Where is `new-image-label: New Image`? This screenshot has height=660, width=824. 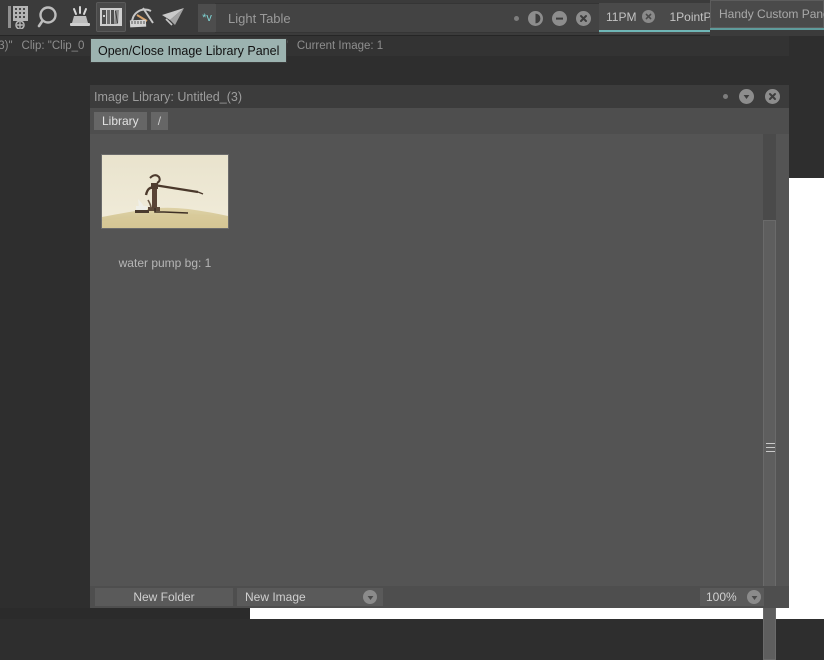 new-image-label: New Image is located at coordinates (275, 597).